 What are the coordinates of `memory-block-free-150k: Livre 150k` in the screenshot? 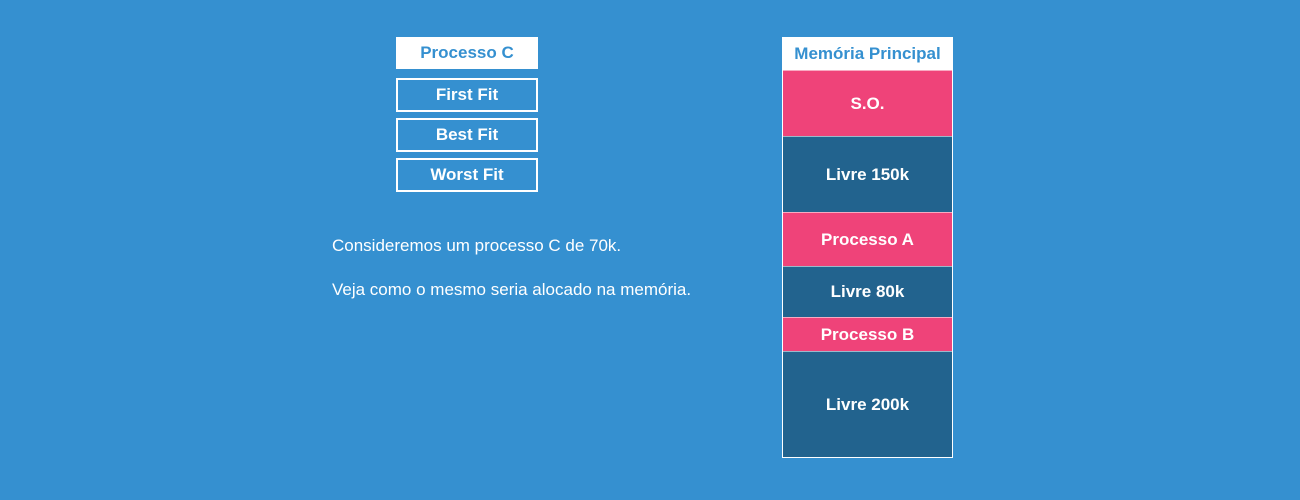 It's located at (867, 174).